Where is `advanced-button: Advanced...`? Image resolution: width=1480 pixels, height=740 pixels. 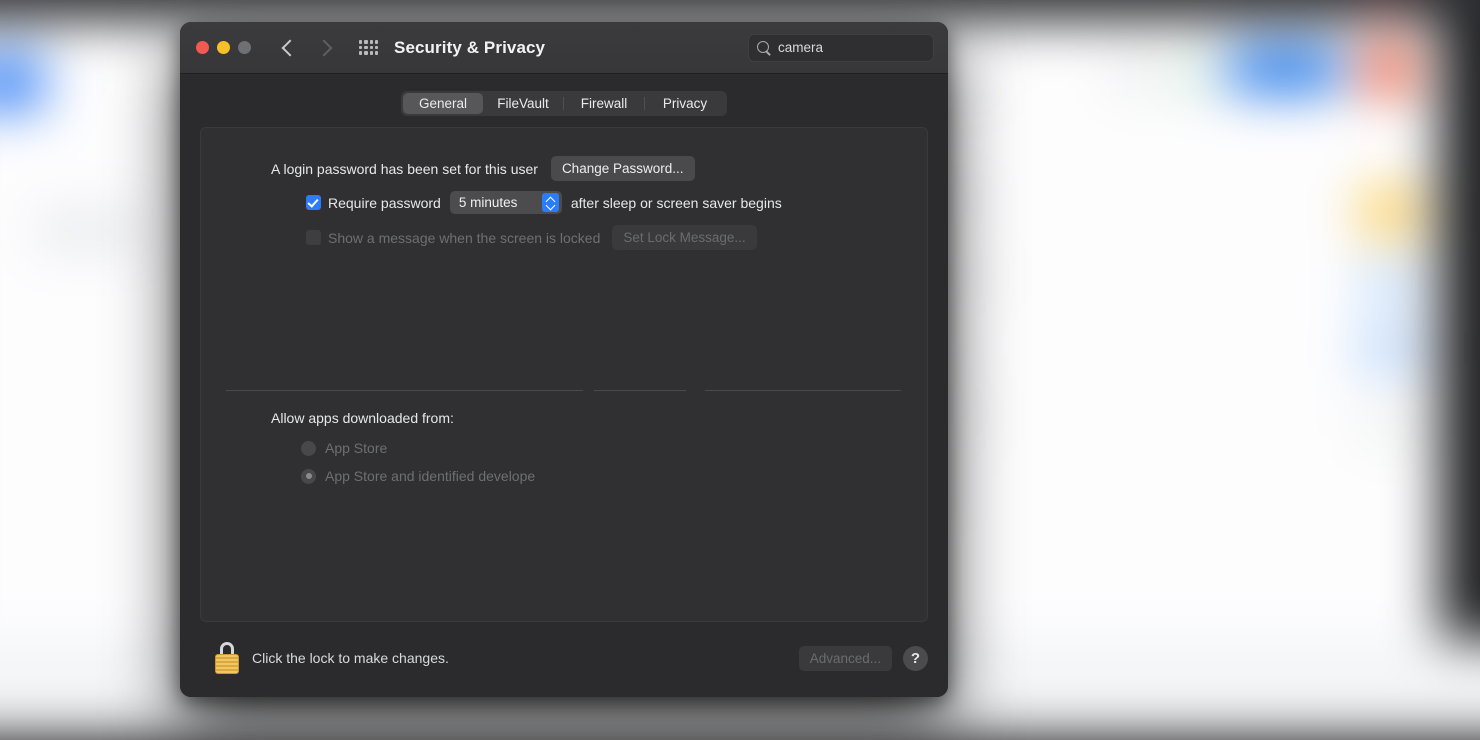 advanced-button: Advanced... is located at coordinates (845, 658).